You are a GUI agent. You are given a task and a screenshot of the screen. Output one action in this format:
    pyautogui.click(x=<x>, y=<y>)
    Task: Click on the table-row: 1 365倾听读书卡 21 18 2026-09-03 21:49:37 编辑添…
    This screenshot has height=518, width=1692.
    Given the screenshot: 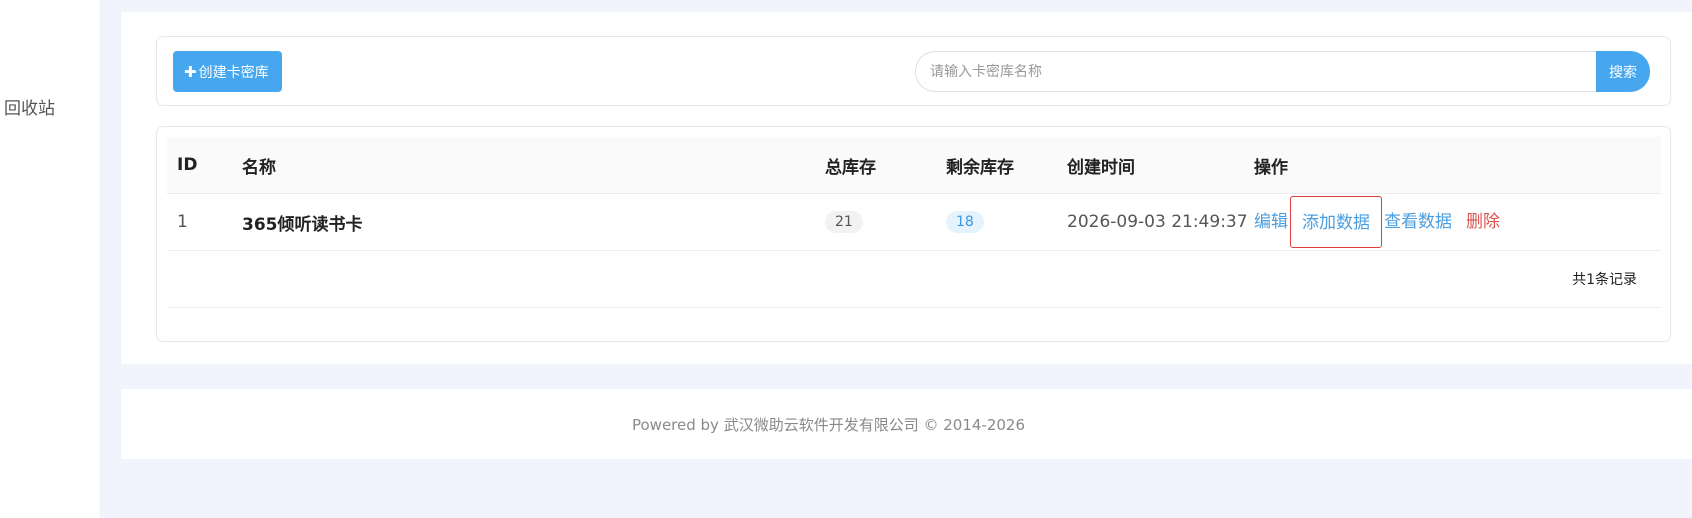 What is the action you would take?
    pyautogui.click(x=914, y=222)
    